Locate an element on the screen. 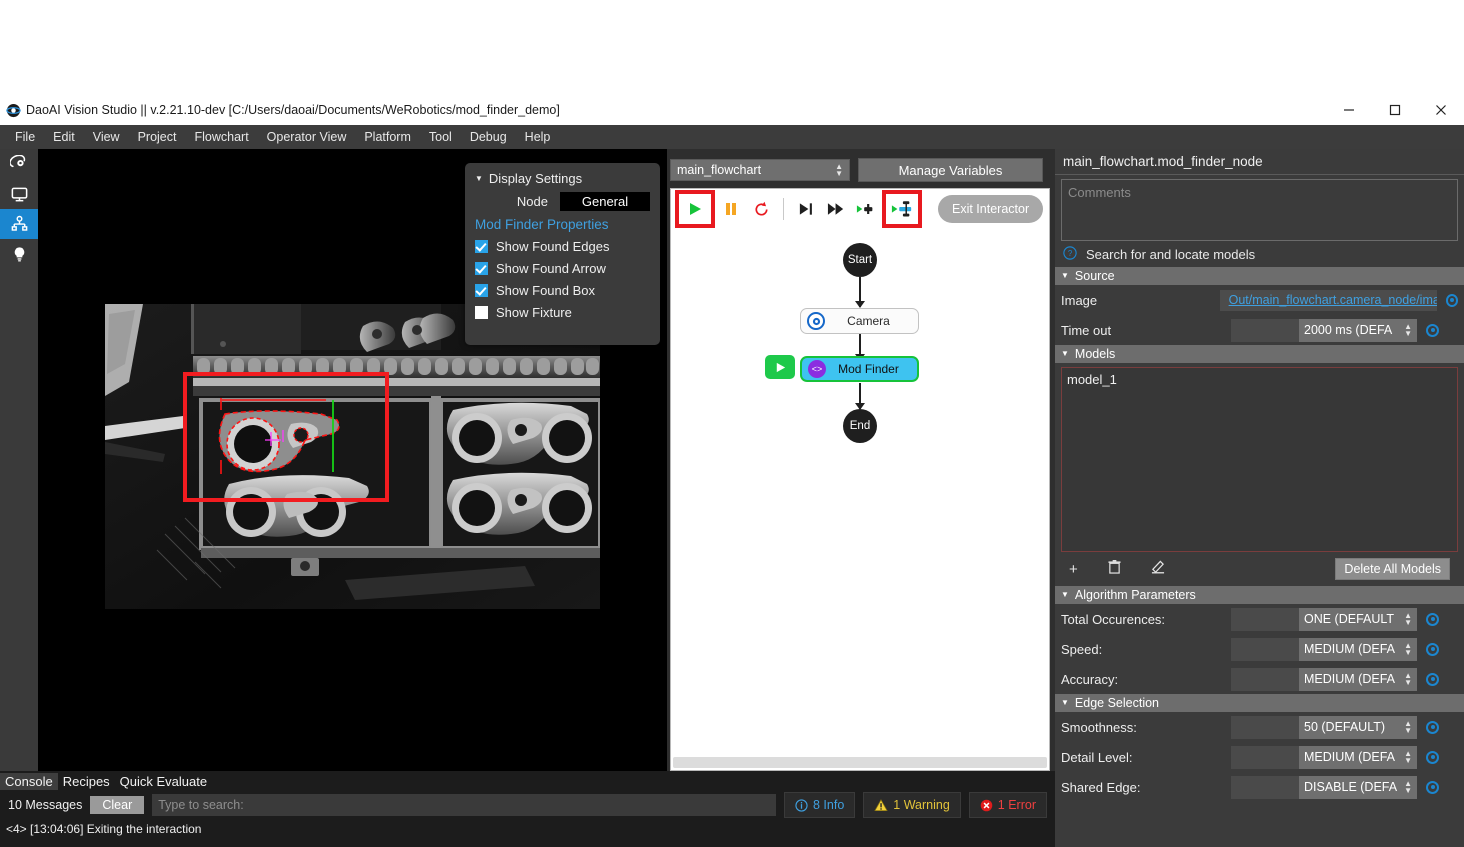  step-fast-button is located at coordinates (836, 209).